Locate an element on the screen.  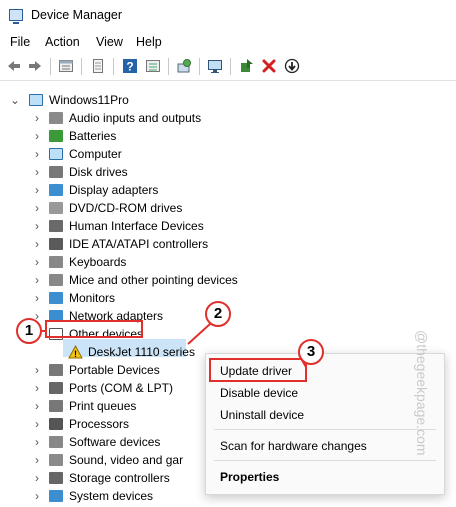
menu-bar: File Action View Help is located at coordinates (228, 42).